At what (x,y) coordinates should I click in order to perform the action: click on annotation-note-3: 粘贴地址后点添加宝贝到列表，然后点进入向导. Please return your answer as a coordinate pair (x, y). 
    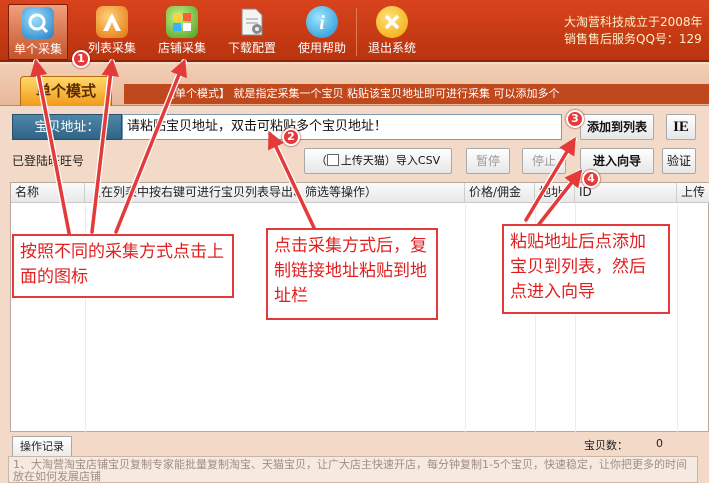
    Looking at the image, I should click on (586, 269).